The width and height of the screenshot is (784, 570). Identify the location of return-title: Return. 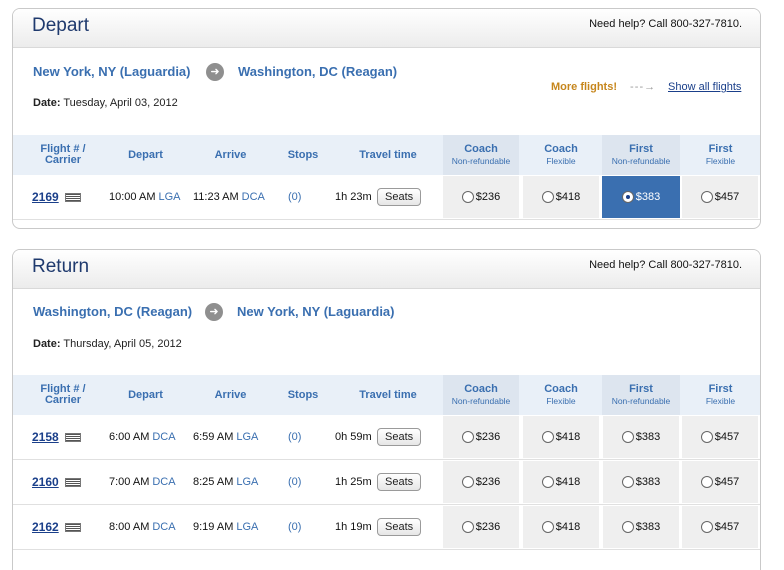
(61, 266).